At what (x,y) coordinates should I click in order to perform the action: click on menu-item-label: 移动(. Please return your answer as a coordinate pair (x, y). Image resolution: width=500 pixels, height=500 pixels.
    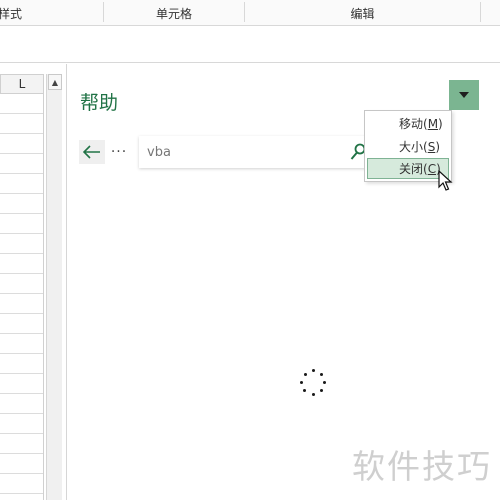
    Looking at the image, I should click on (413, 124).